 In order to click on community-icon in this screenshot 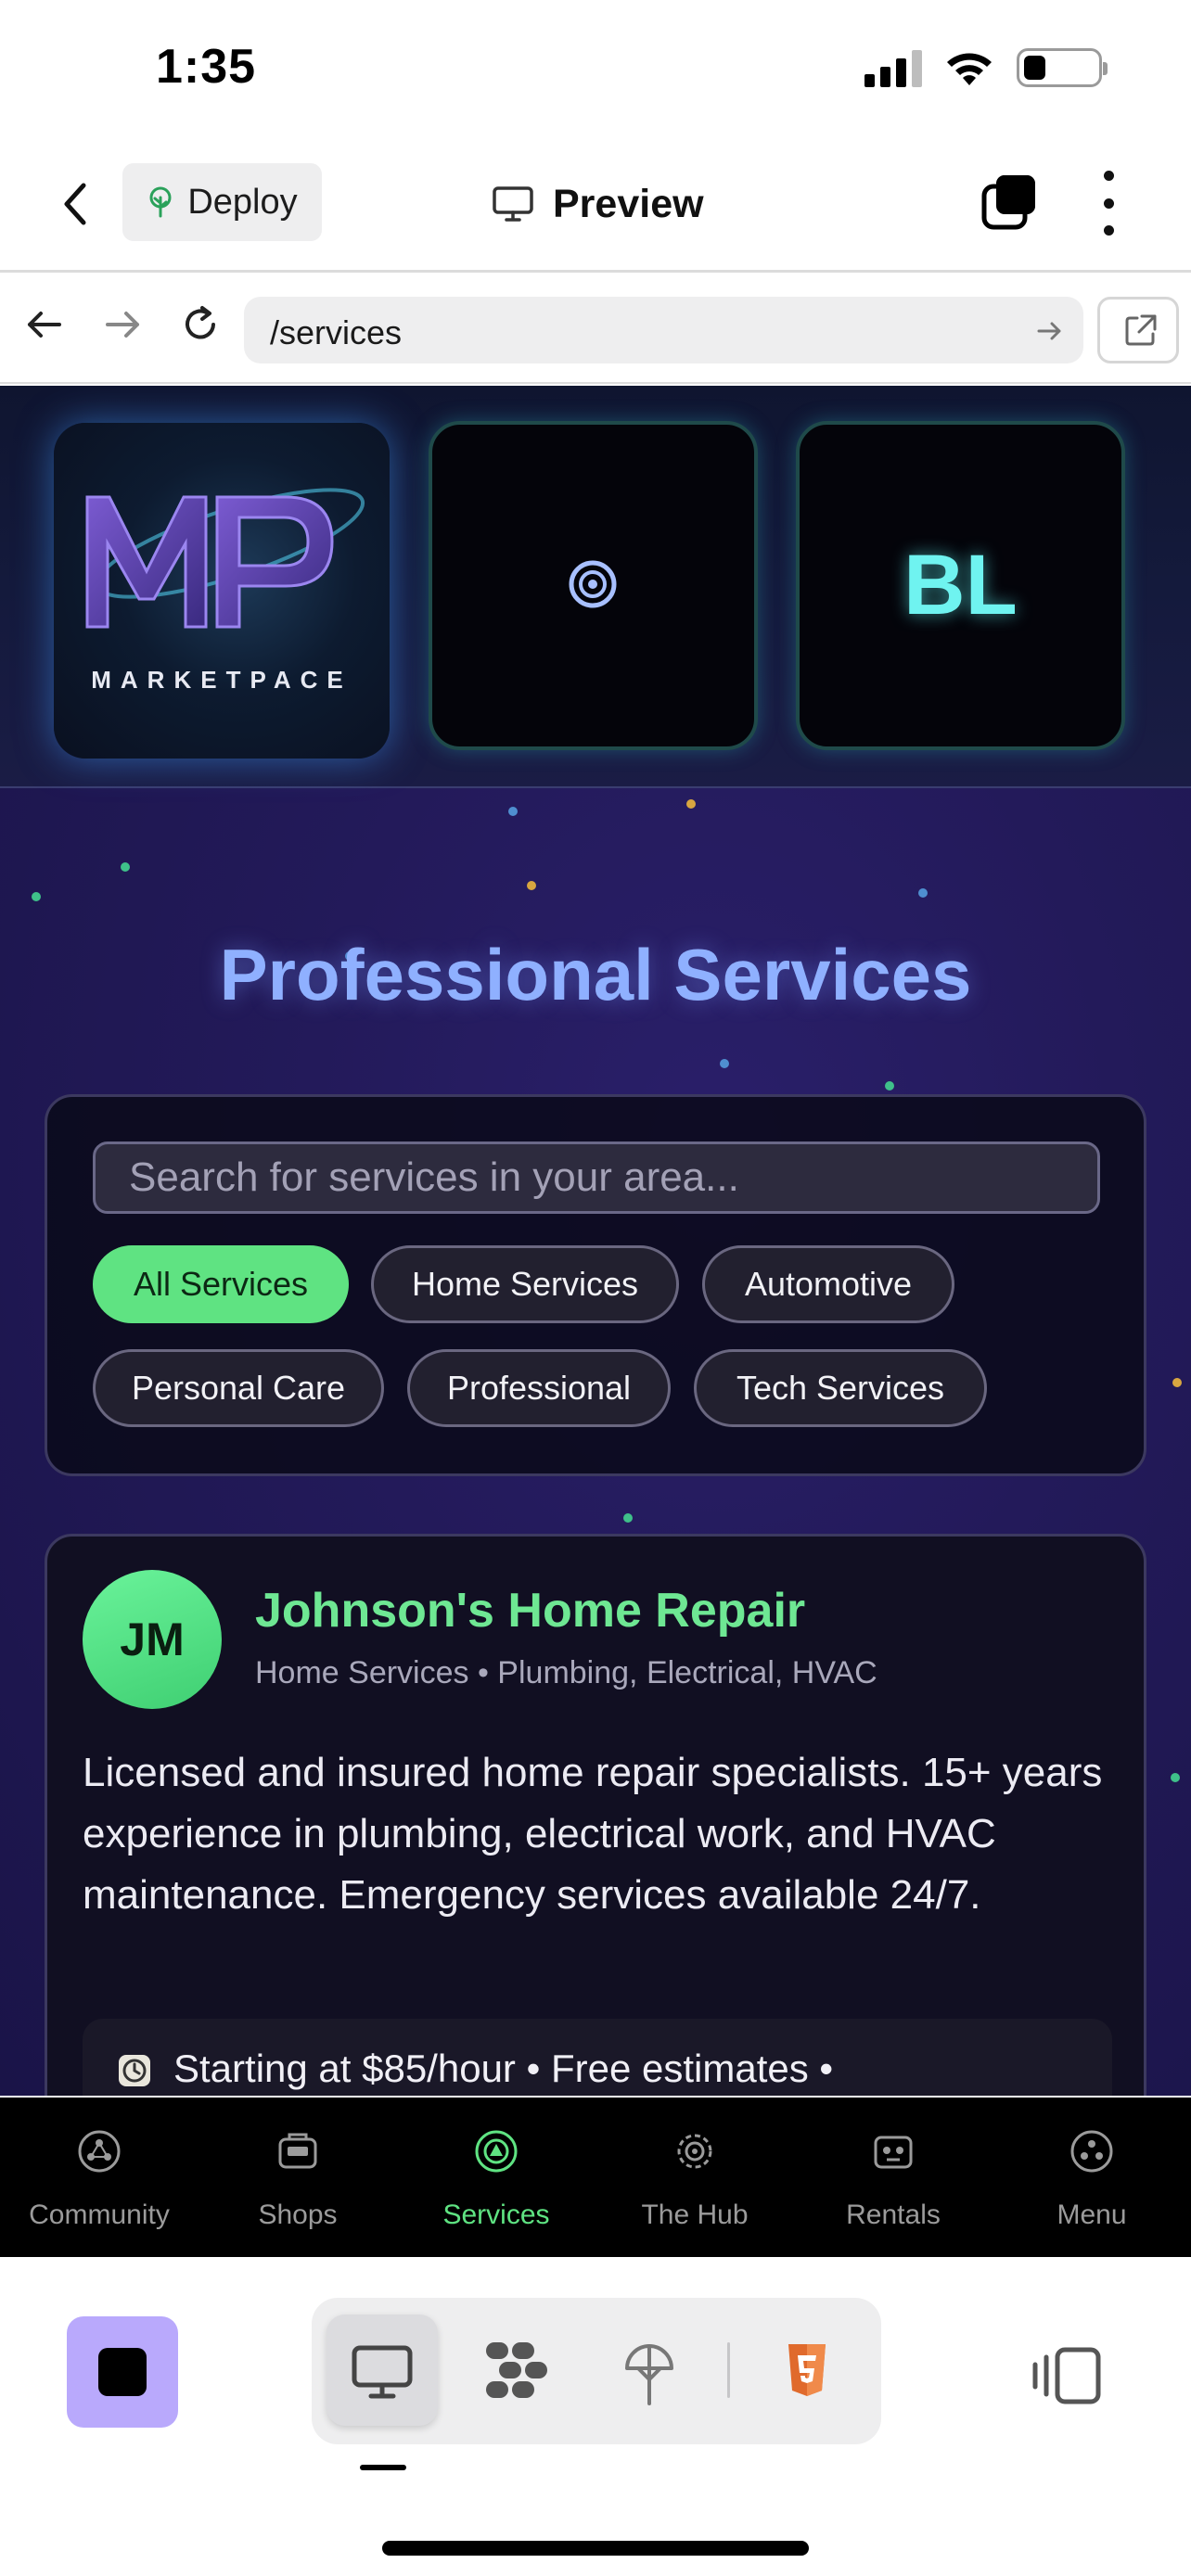, I will do `click(99, 2151)`.